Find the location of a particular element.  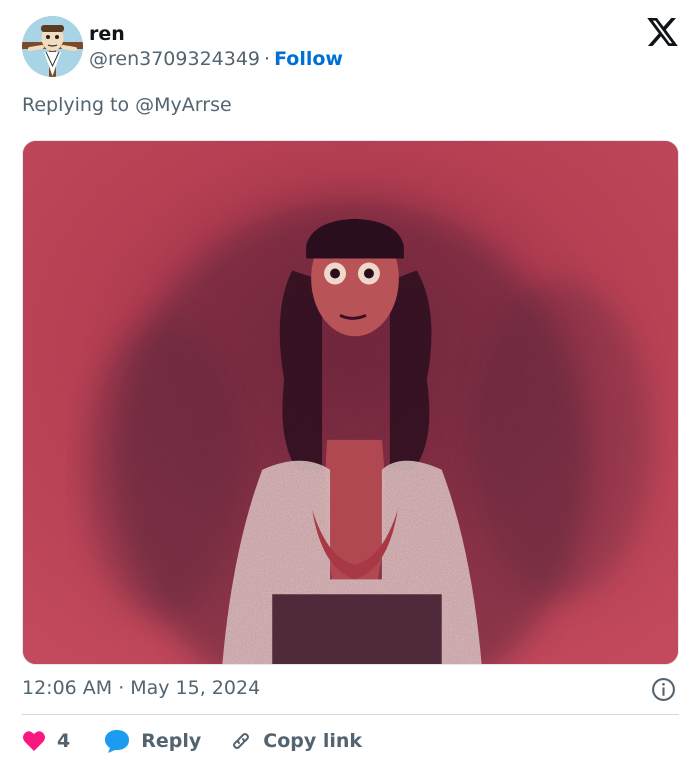

action-divider is located at coordinates (350, 714).